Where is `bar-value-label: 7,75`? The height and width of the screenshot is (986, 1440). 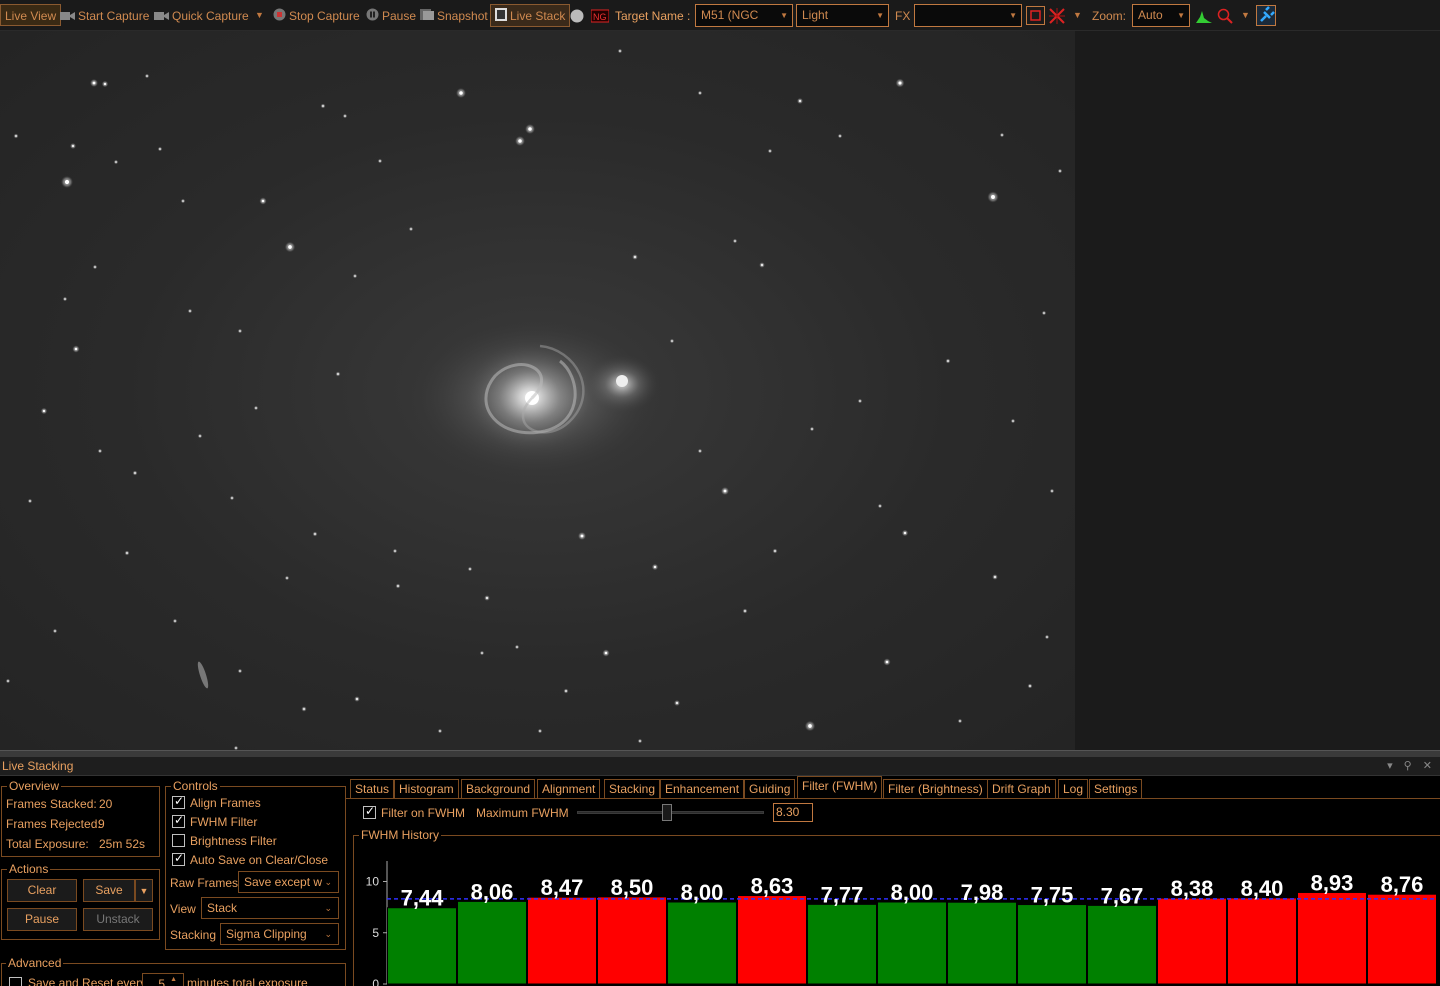 bar-value-label: 7,75 is located at coordinates (1052, 895).